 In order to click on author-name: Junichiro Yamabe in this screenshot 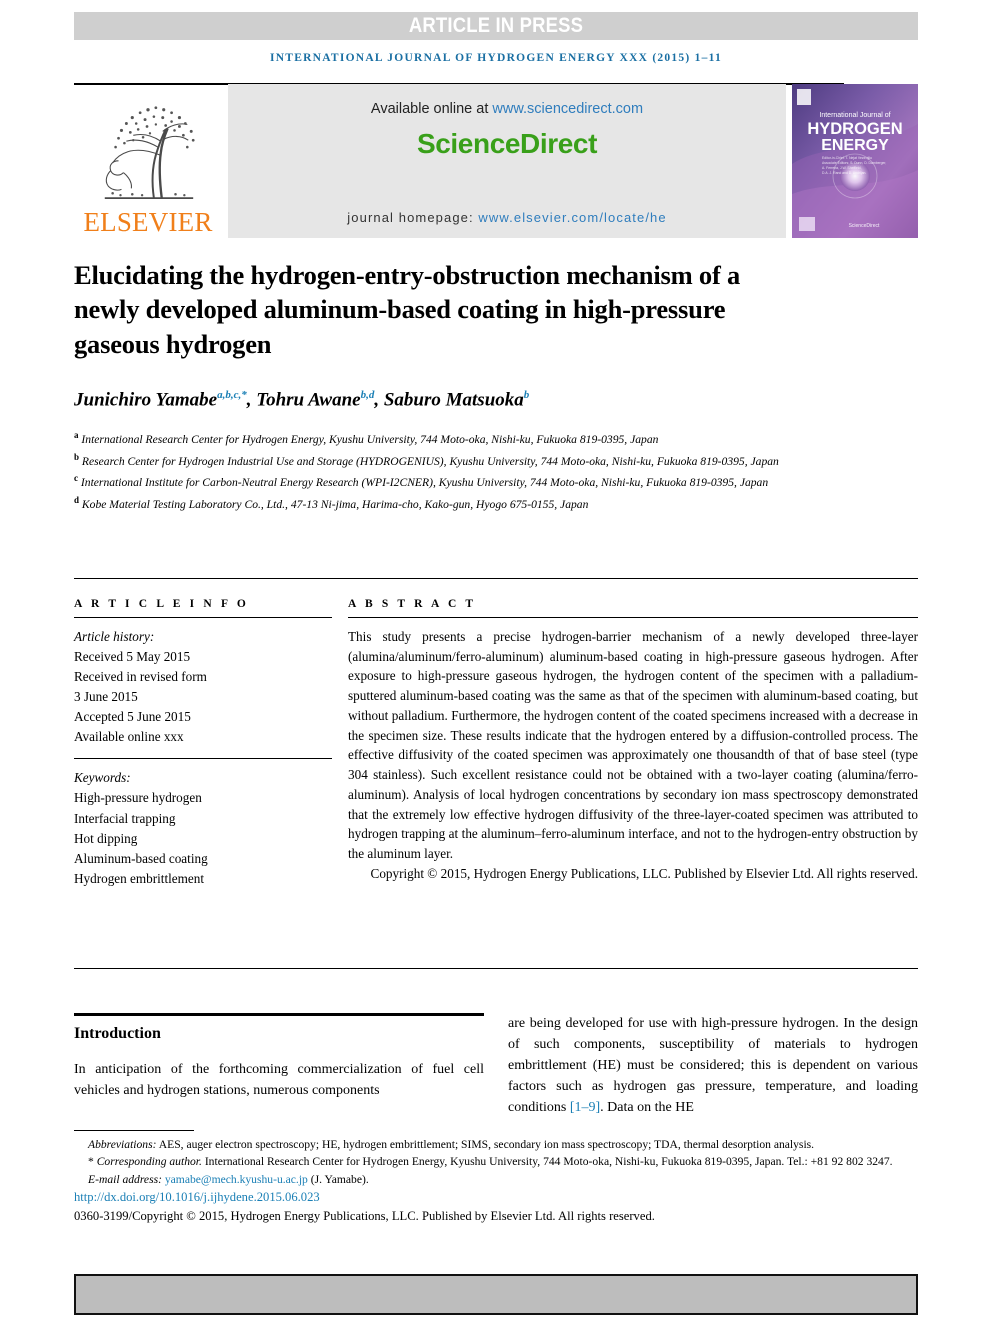, I will do `click(146, 400)`.